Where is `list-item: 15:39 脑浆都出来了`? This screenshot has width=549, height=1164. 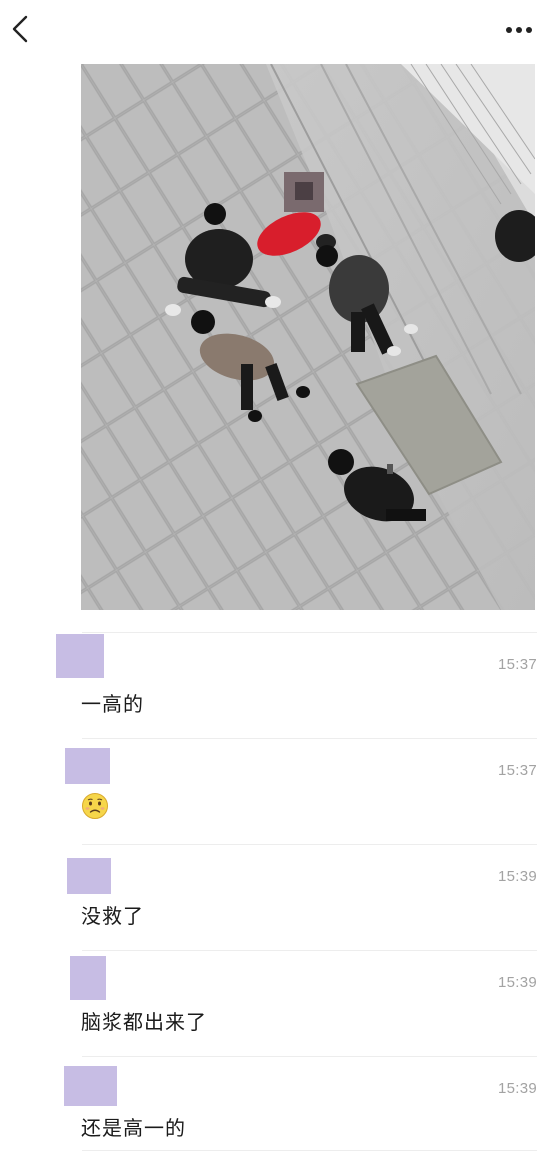
list-item: 15:39 脑浆都出来了 is located at coordinates (274, 1003).